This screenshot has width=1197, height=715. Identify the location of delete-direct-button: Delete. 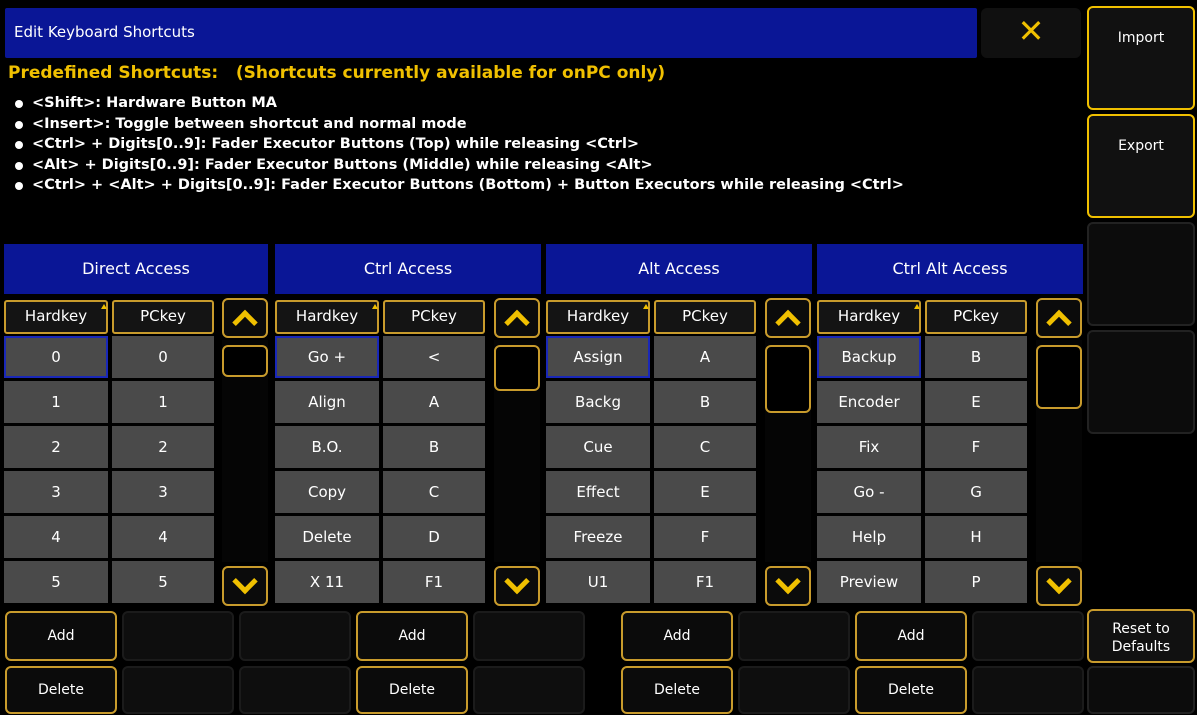
(61, 690).